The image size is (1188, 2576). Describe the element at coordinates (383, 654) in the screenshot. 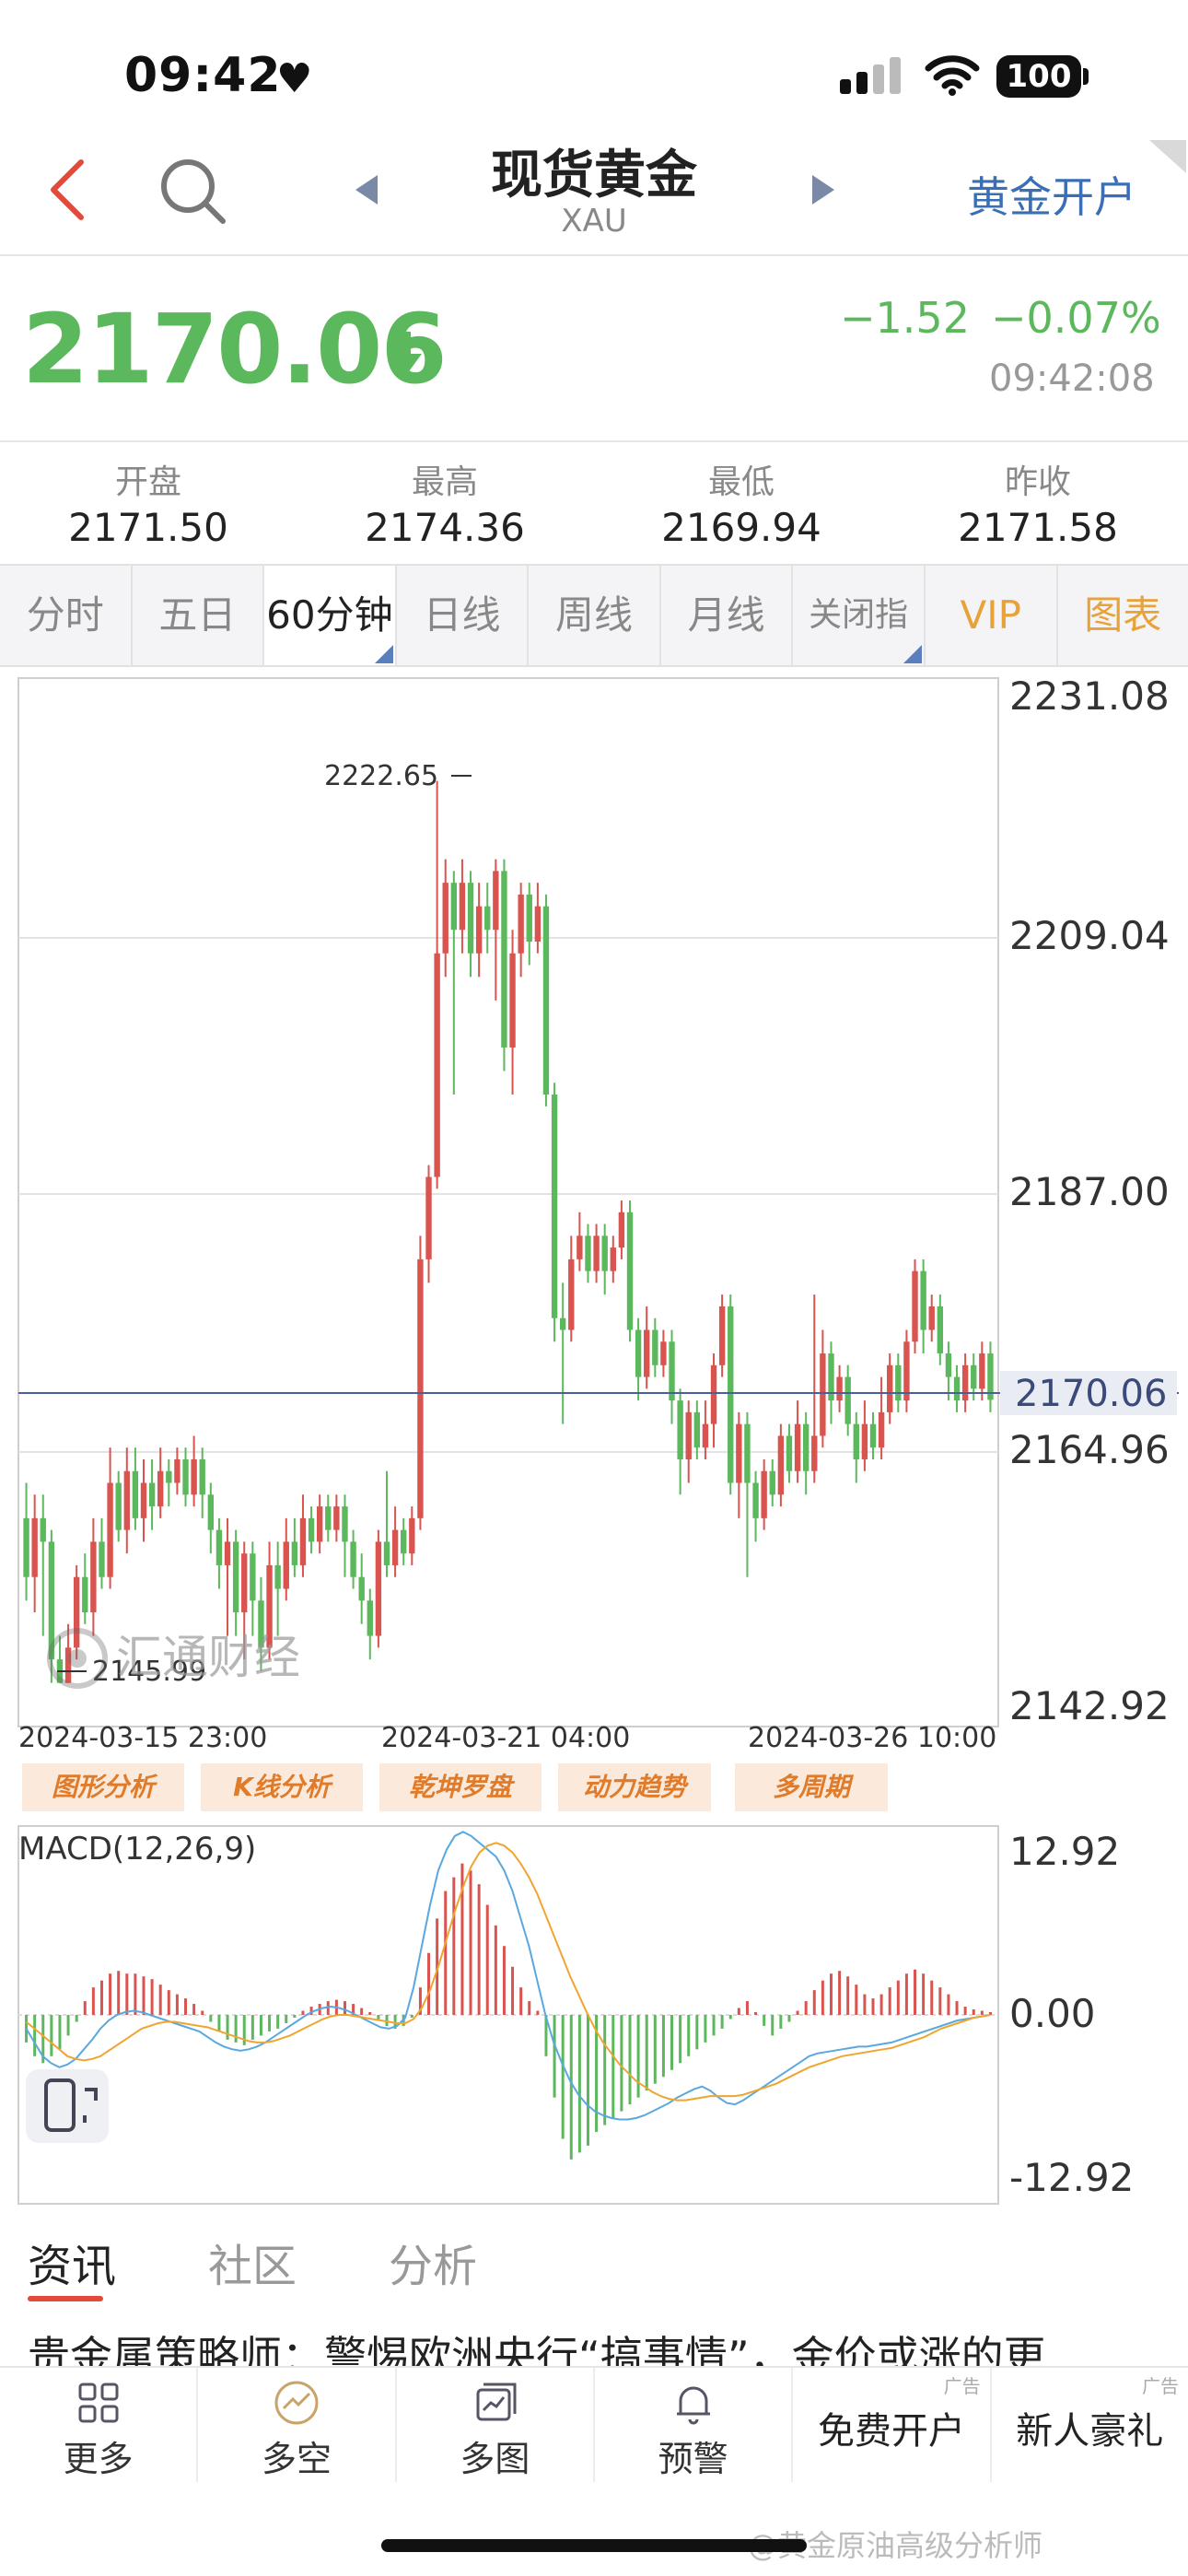

I see `dropdown-corner-icon` at that location.